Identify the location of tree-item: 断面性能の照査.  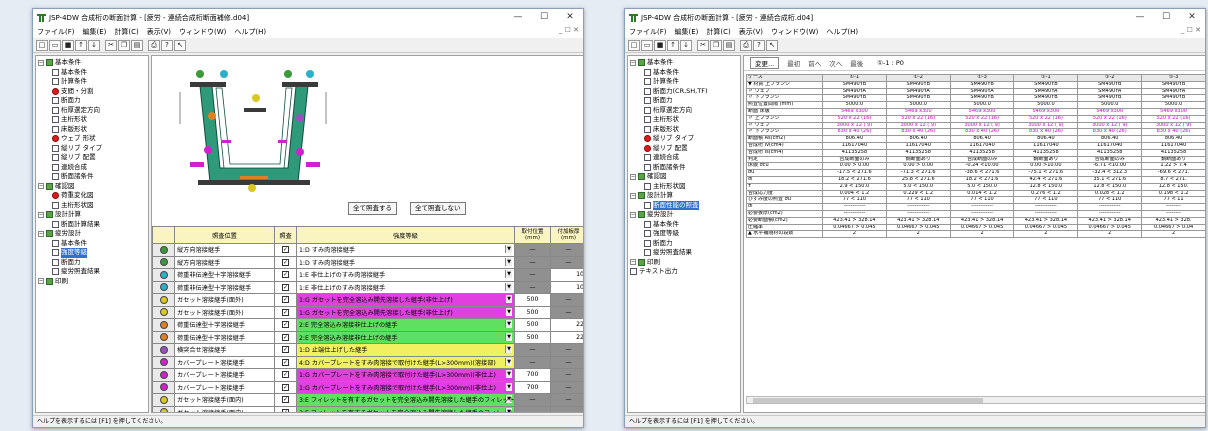
(684, 205).